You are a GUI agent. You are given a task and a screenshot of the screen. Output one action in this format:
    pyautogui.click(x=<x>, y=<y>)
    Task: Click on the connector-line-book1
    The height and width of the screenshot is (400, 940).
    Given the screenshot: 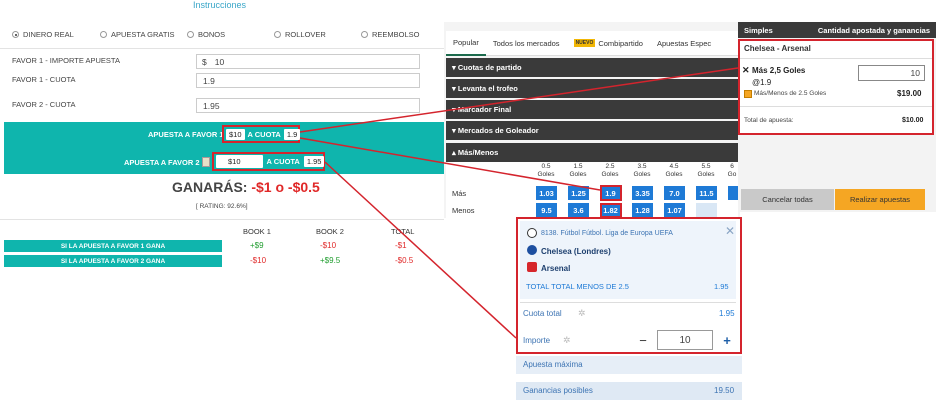 What is the action you would take?
    pyautogui.click(x=519, y=100)
    